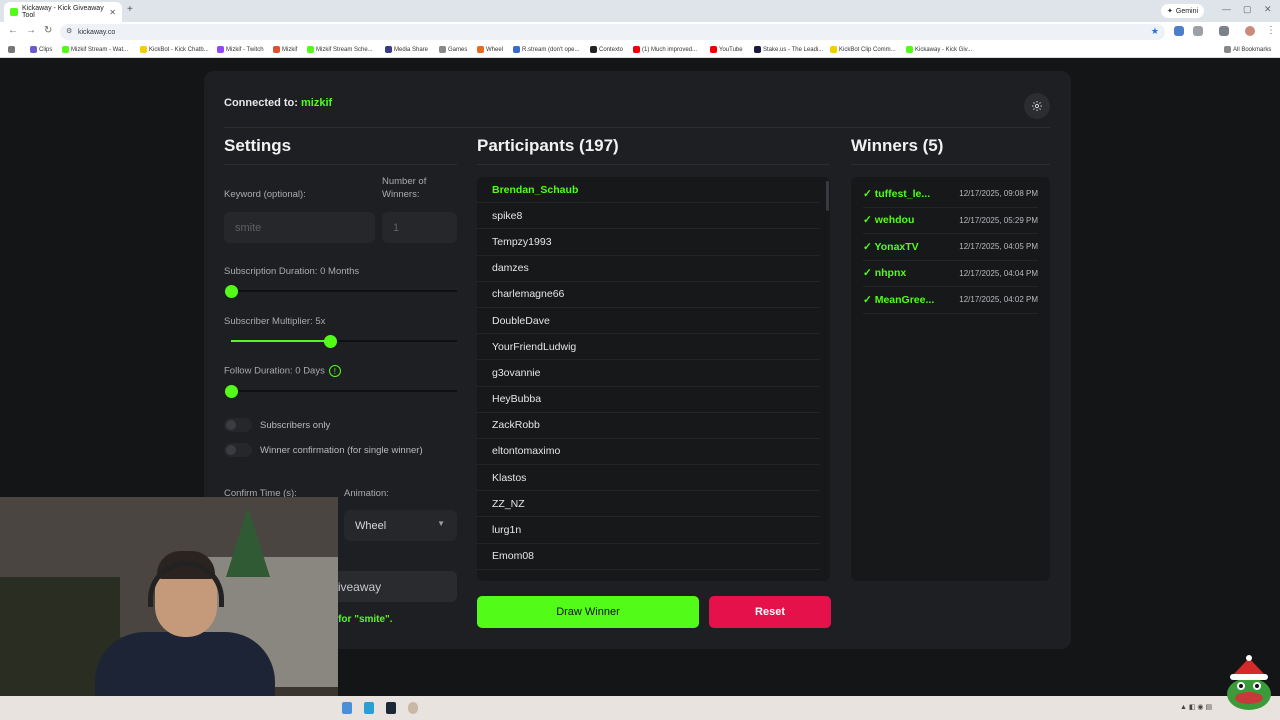 The height and width of the screenshot is (720, 1280). What do you see at coordinates (299, 227) in the screenshot?
I see `keyword-input: smite` at bounding box center [299, 227].